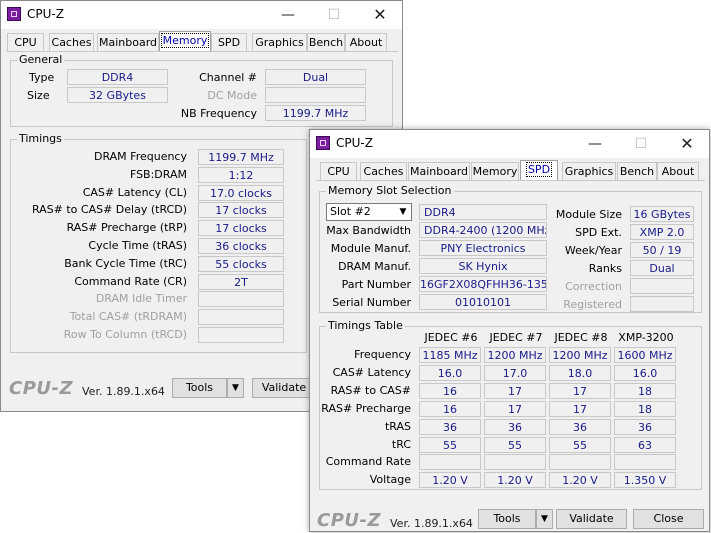  Describe the element at coordinates (483, 248) in the screenshot. I see `module-manuf-value: PNY Electronics` at that location.